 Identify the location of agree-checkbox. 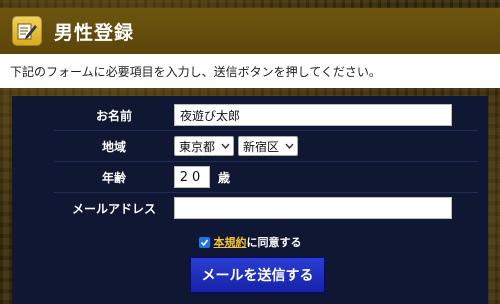
(204, 242).